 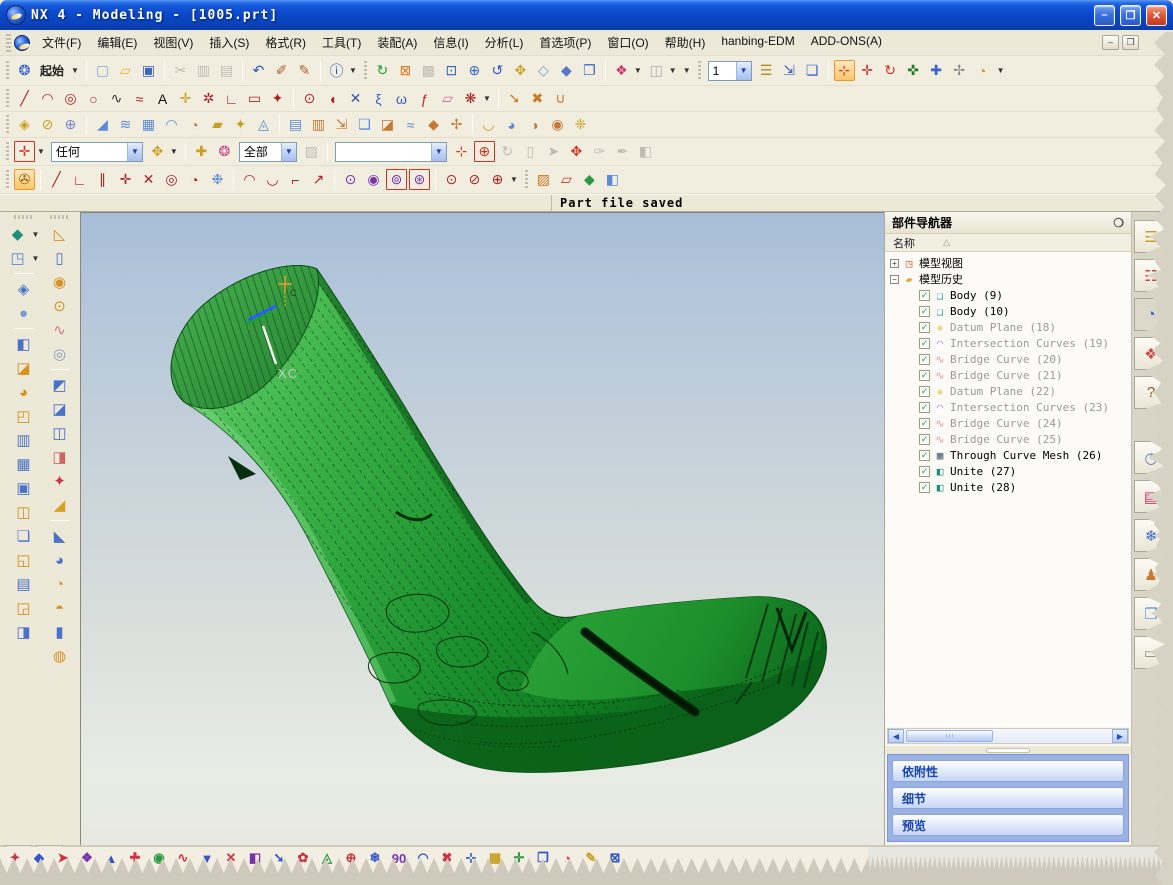 What do you see at coordinates (495, 858) in the screenshot?
I see `docked-toolbar-icon: ▦ ▼ ▼` at bounding box center [495, 858].